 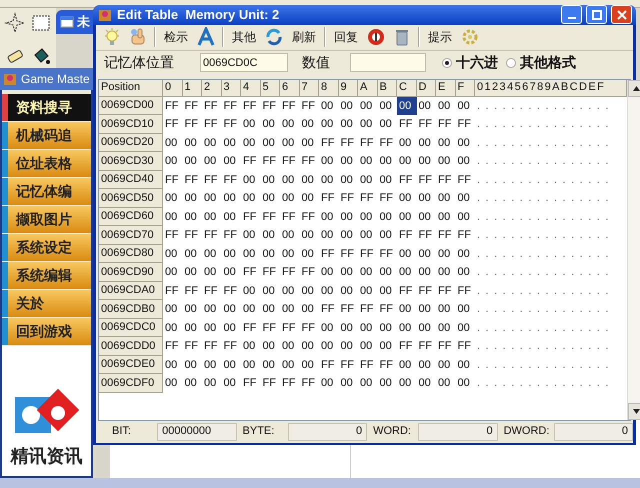 What do you see at coordinates (388, 62) in the screenshot?
I see `value-field` at bounding box center [388, 62].